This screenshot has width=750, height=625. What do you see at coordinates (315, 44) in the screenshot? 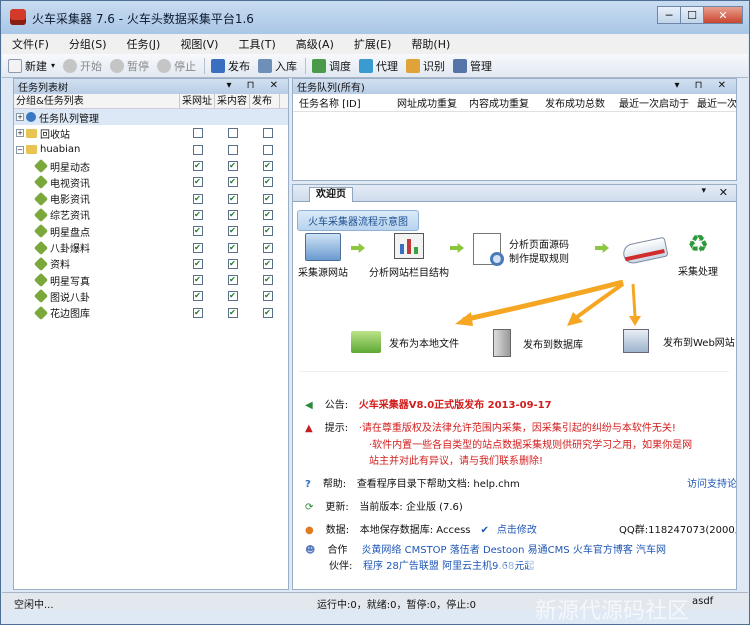
I see `menu-advanced: 高级(A)` at bounding box center [315, 44].